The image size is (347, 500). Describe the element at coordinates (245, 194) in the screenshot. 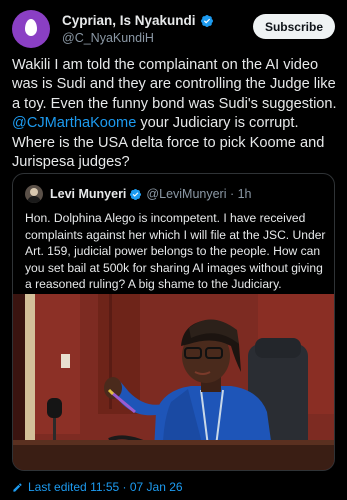

I see `quoted-timestamp: 1h` at that location.